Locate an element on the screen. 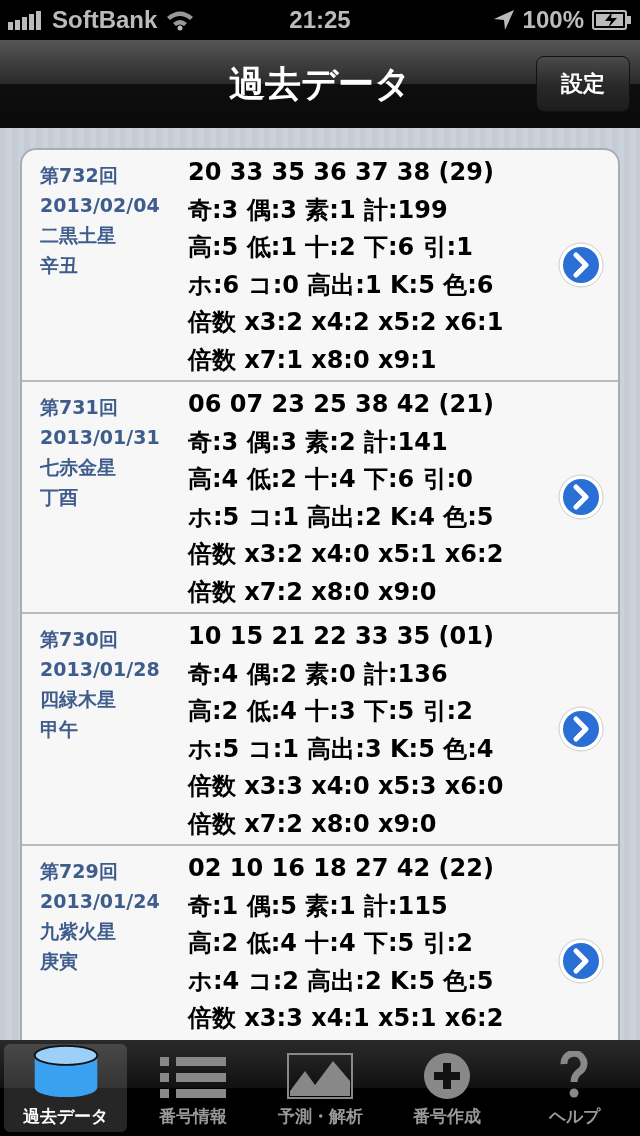 The height and width of the screenshot is (1136, 640). tab-item: 過去データ is located at coordinates (66, 1088).